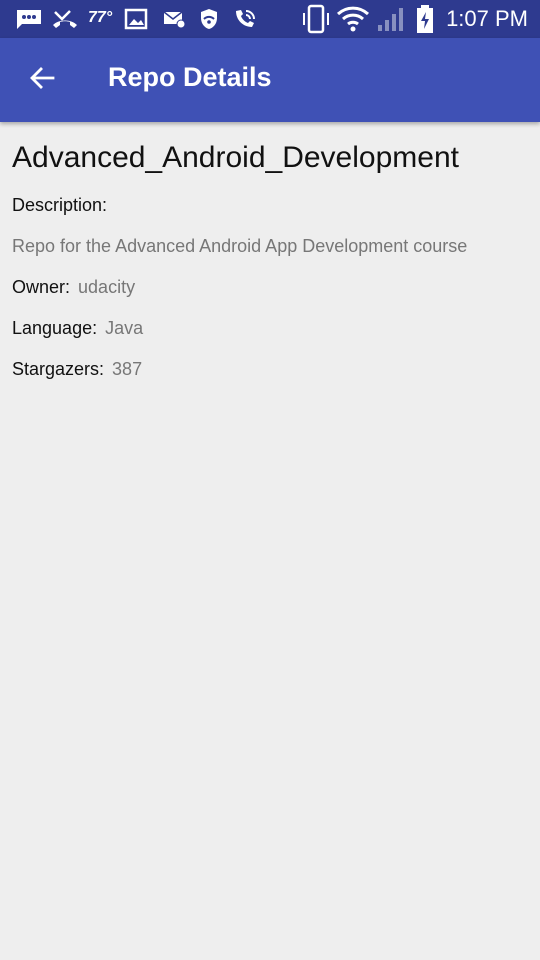 This screenshot has height=960, width=540. Describe the element at coordinates (127, 369) in the screenshot. I see `stargazers-value: 387` at that location.